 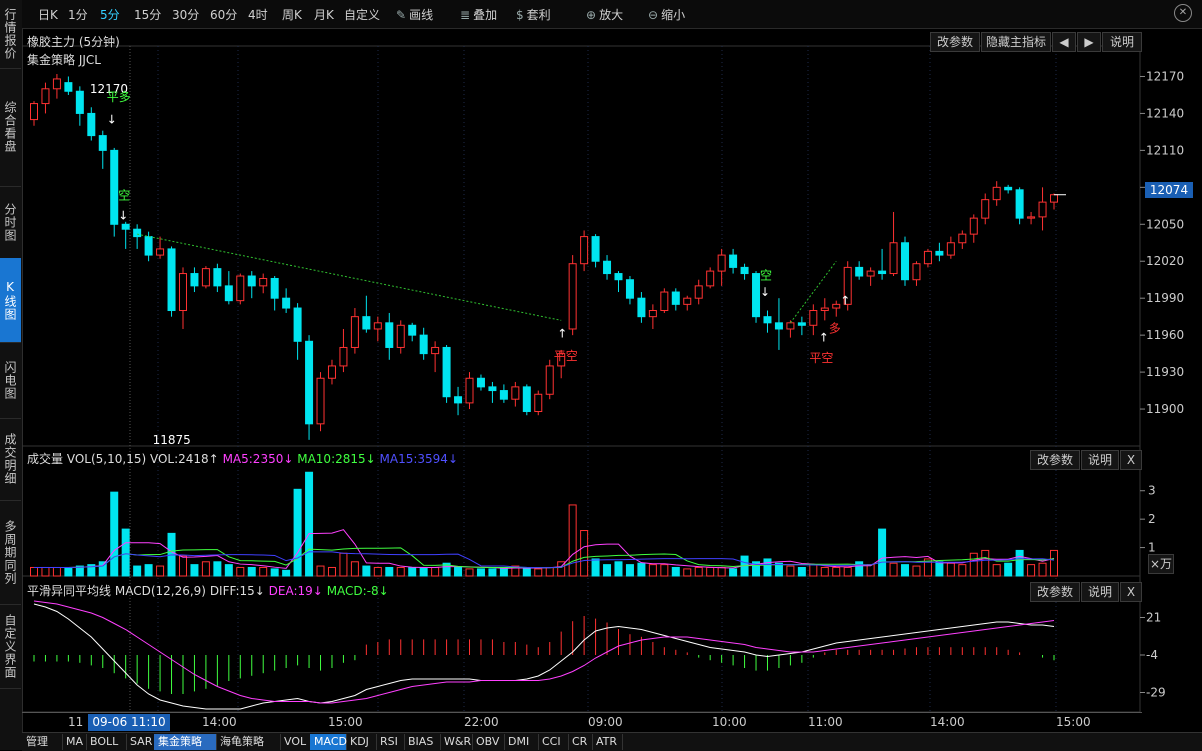 I want to click on toolbar-item-3: 15分, so click(x=147, y=14).